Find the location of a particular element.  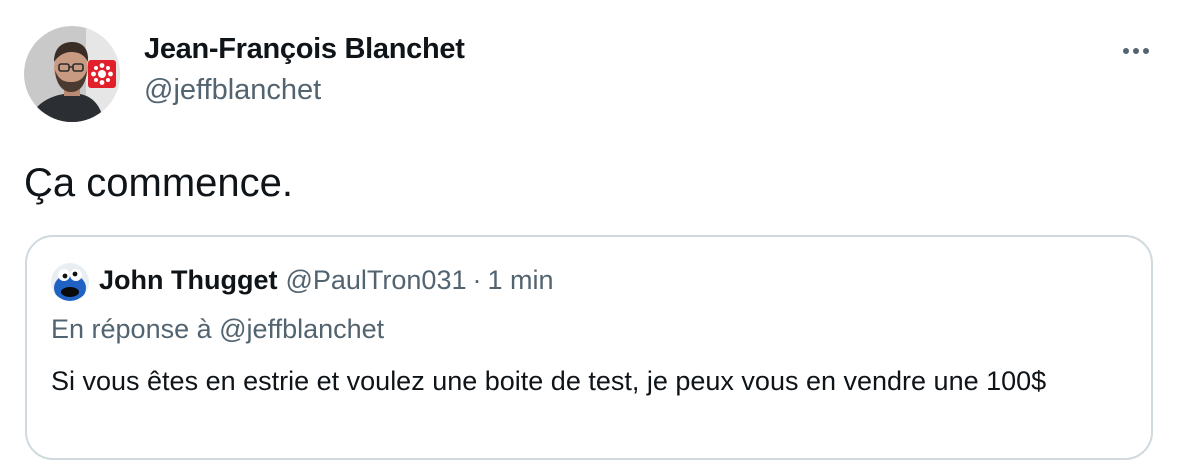

quoted-author-avatar is located at coordinates (70, 282).